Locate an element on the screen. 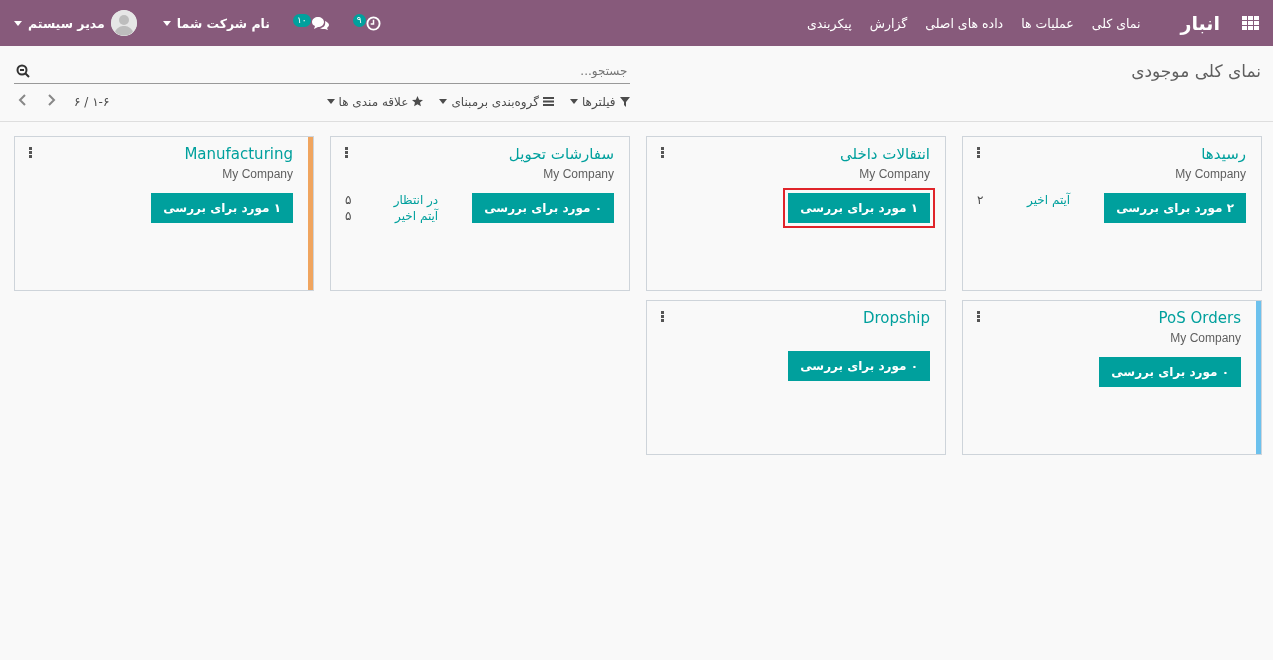 Image resolution: width=1273 pixels, height=660 pixels. card-title: PoS Orders is located at coordinates (1109, 318).